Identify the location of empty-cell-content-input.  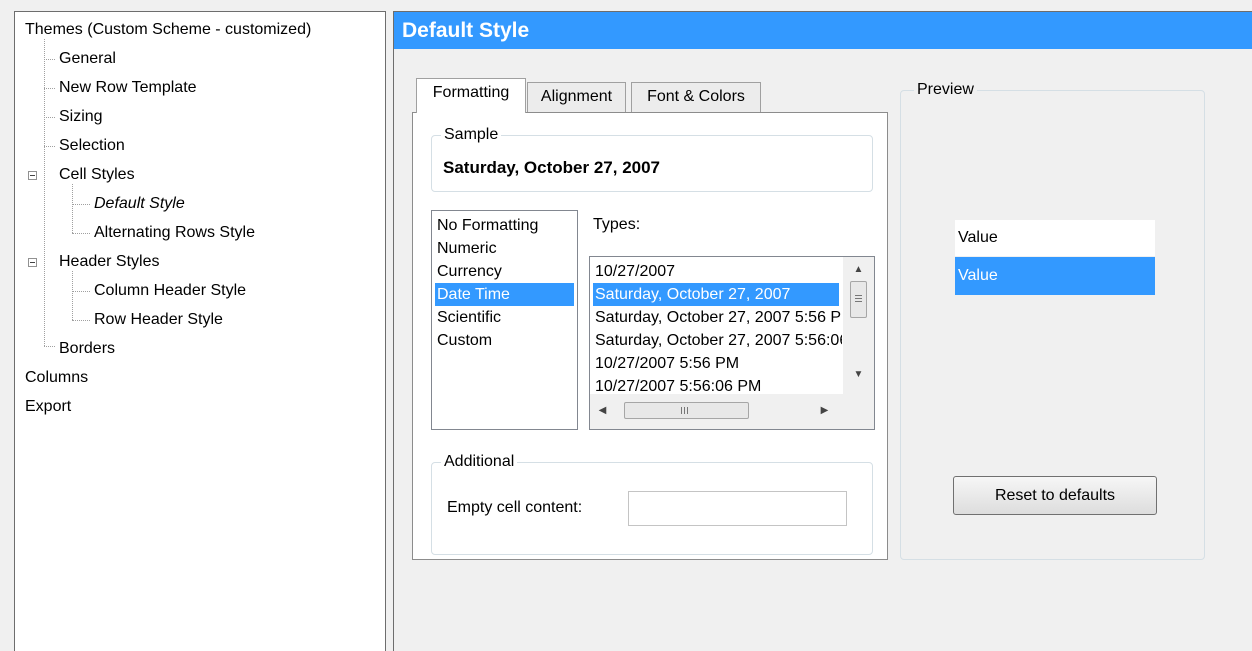
(737, 508).